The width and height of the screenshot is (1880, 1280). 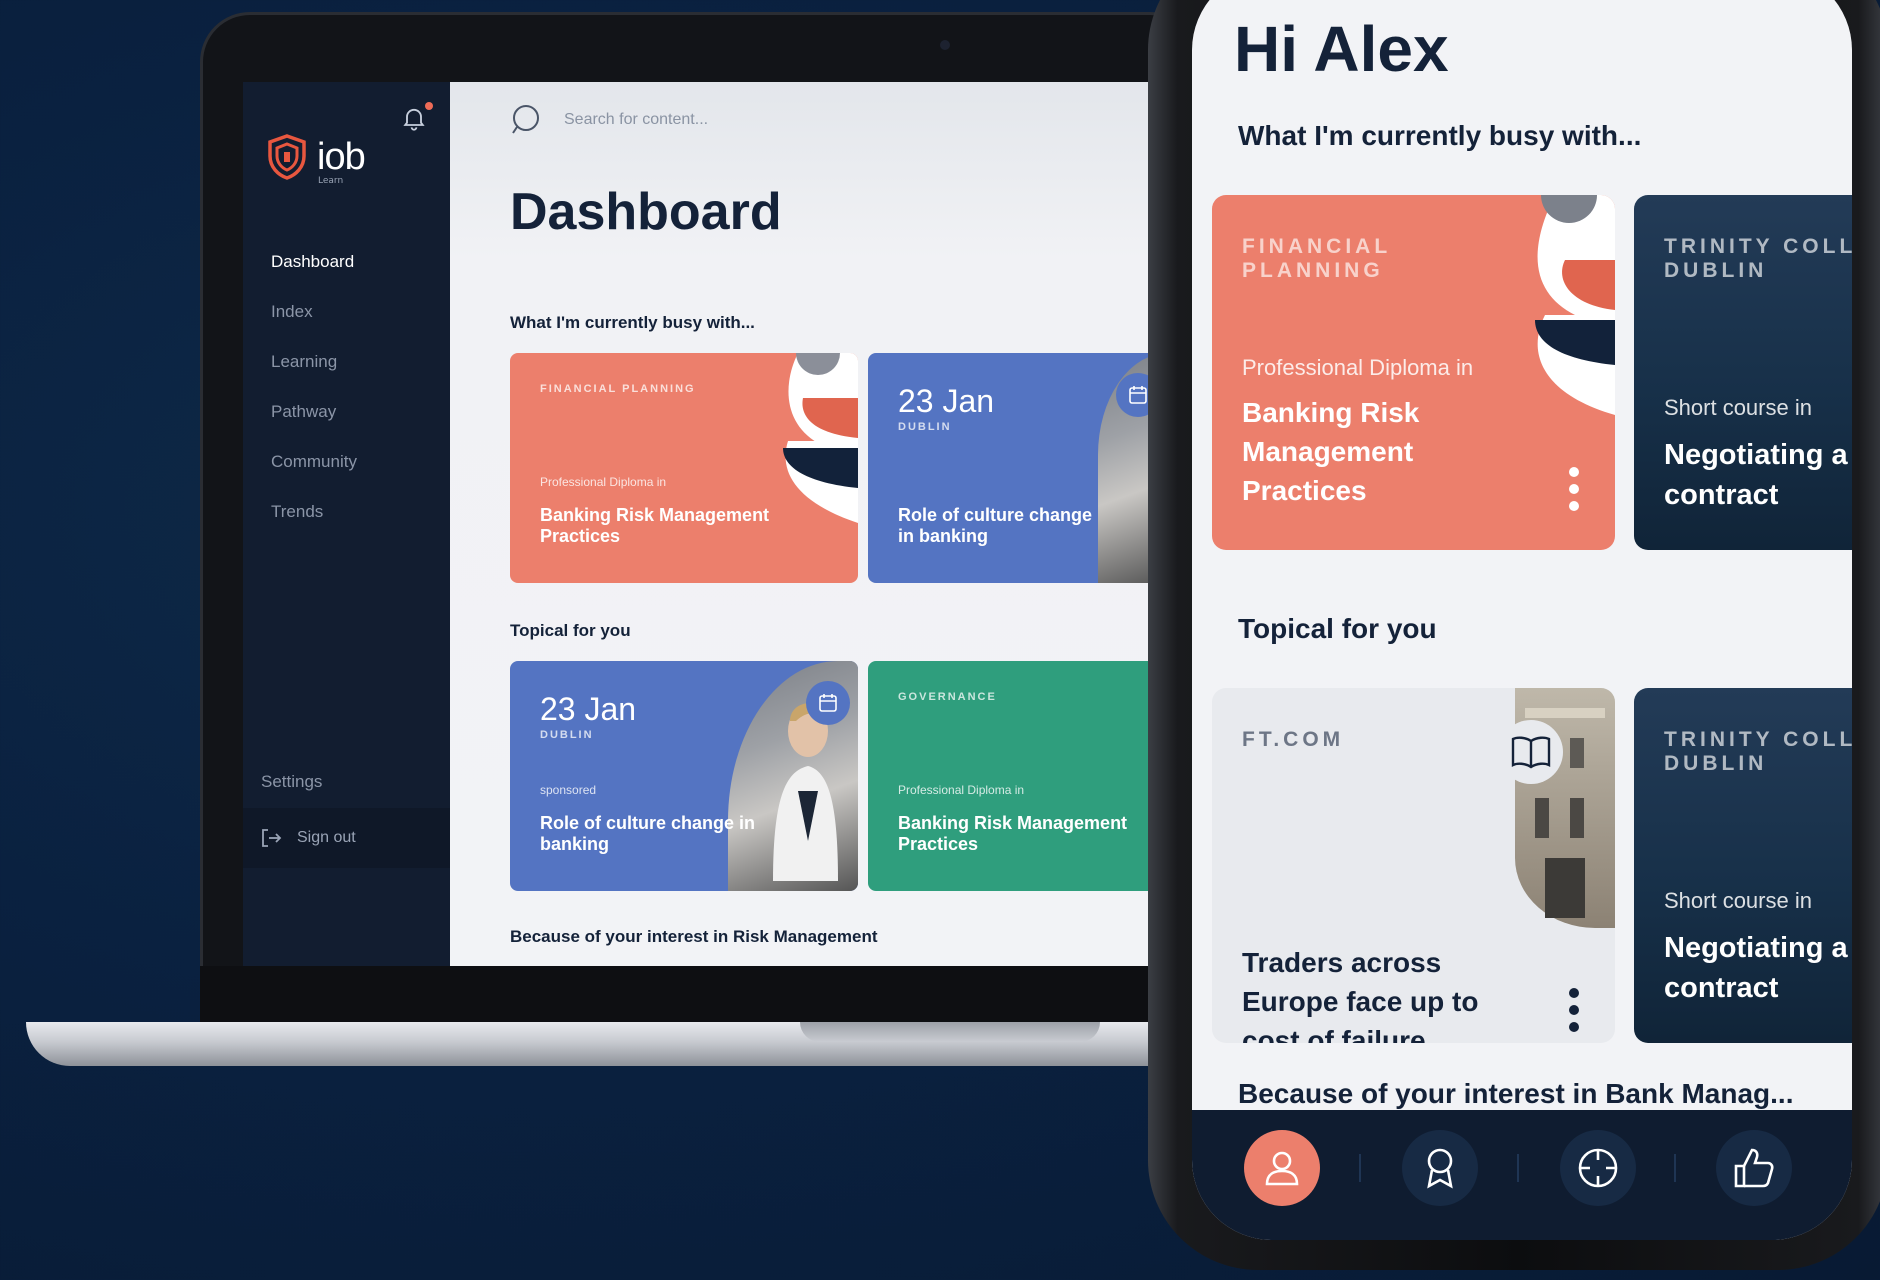 I want to click on page-title: Dashboard, so click(x=646, y=212).